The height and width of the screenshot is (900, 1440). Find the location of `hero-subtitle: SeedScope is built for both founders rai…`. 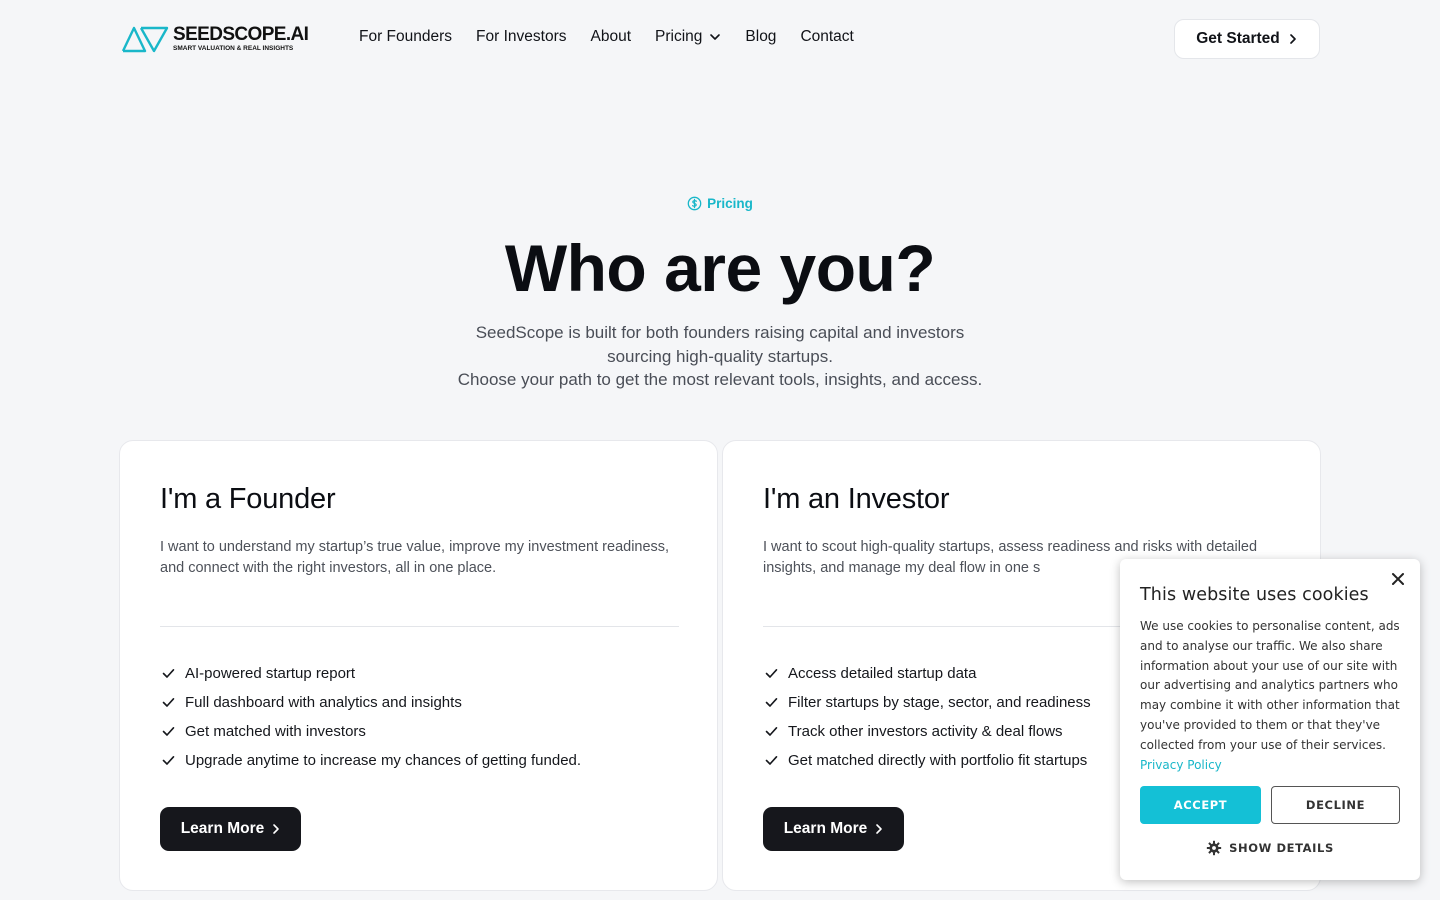

hero-subtitle: SeedScope is built for both founders rai… is located at coordinates (720, 356).